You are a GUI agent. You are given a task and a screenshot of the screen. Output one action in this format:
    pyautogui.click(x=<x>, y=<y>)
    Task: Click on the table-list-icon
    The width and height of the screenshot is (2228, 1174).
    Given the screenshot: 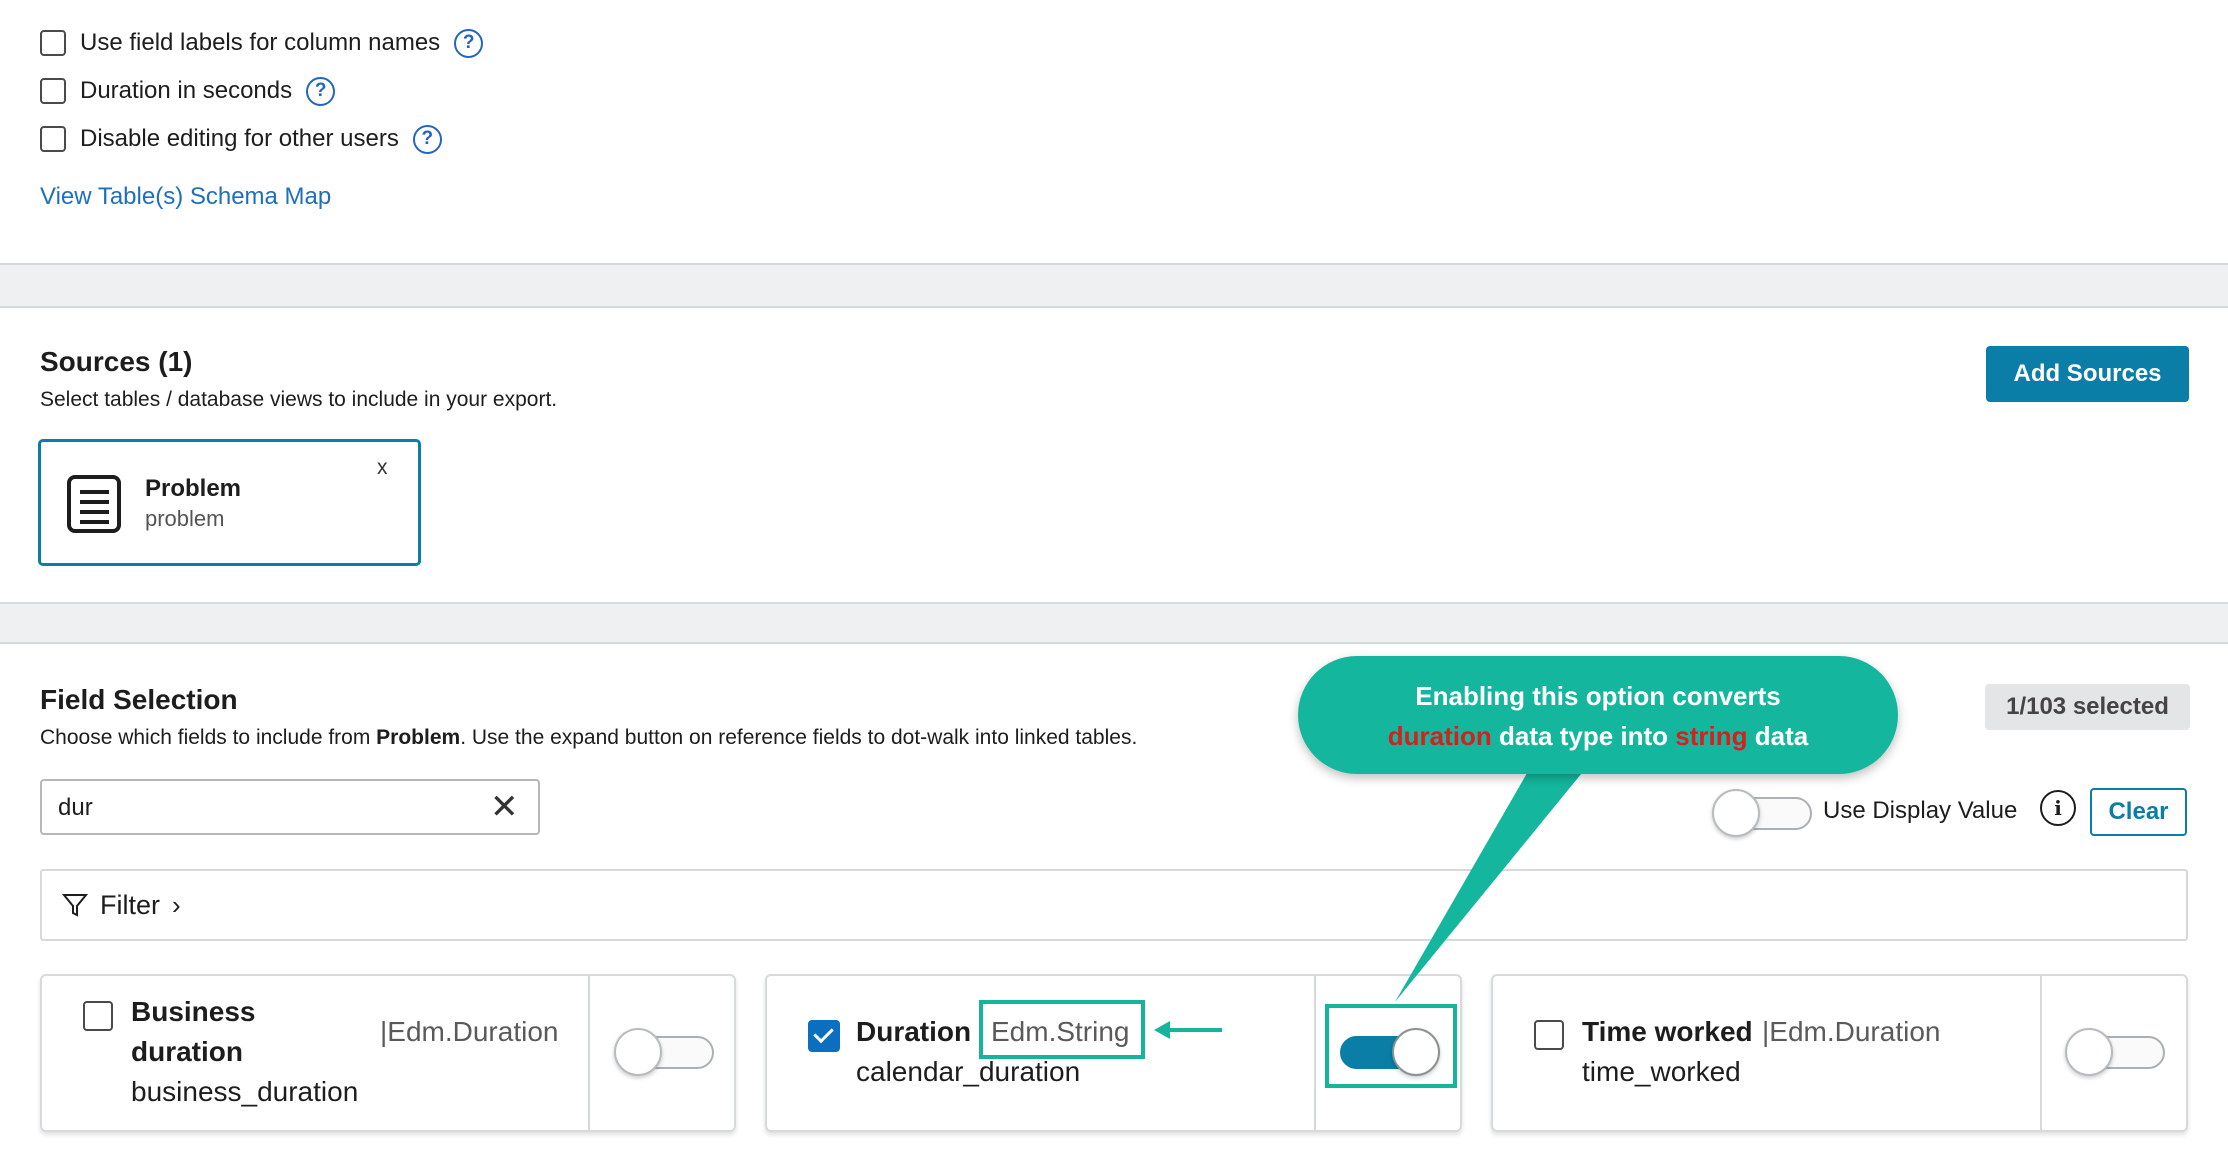 What is the action you would take?
    pyautogui.click(x=94, y=504)
    